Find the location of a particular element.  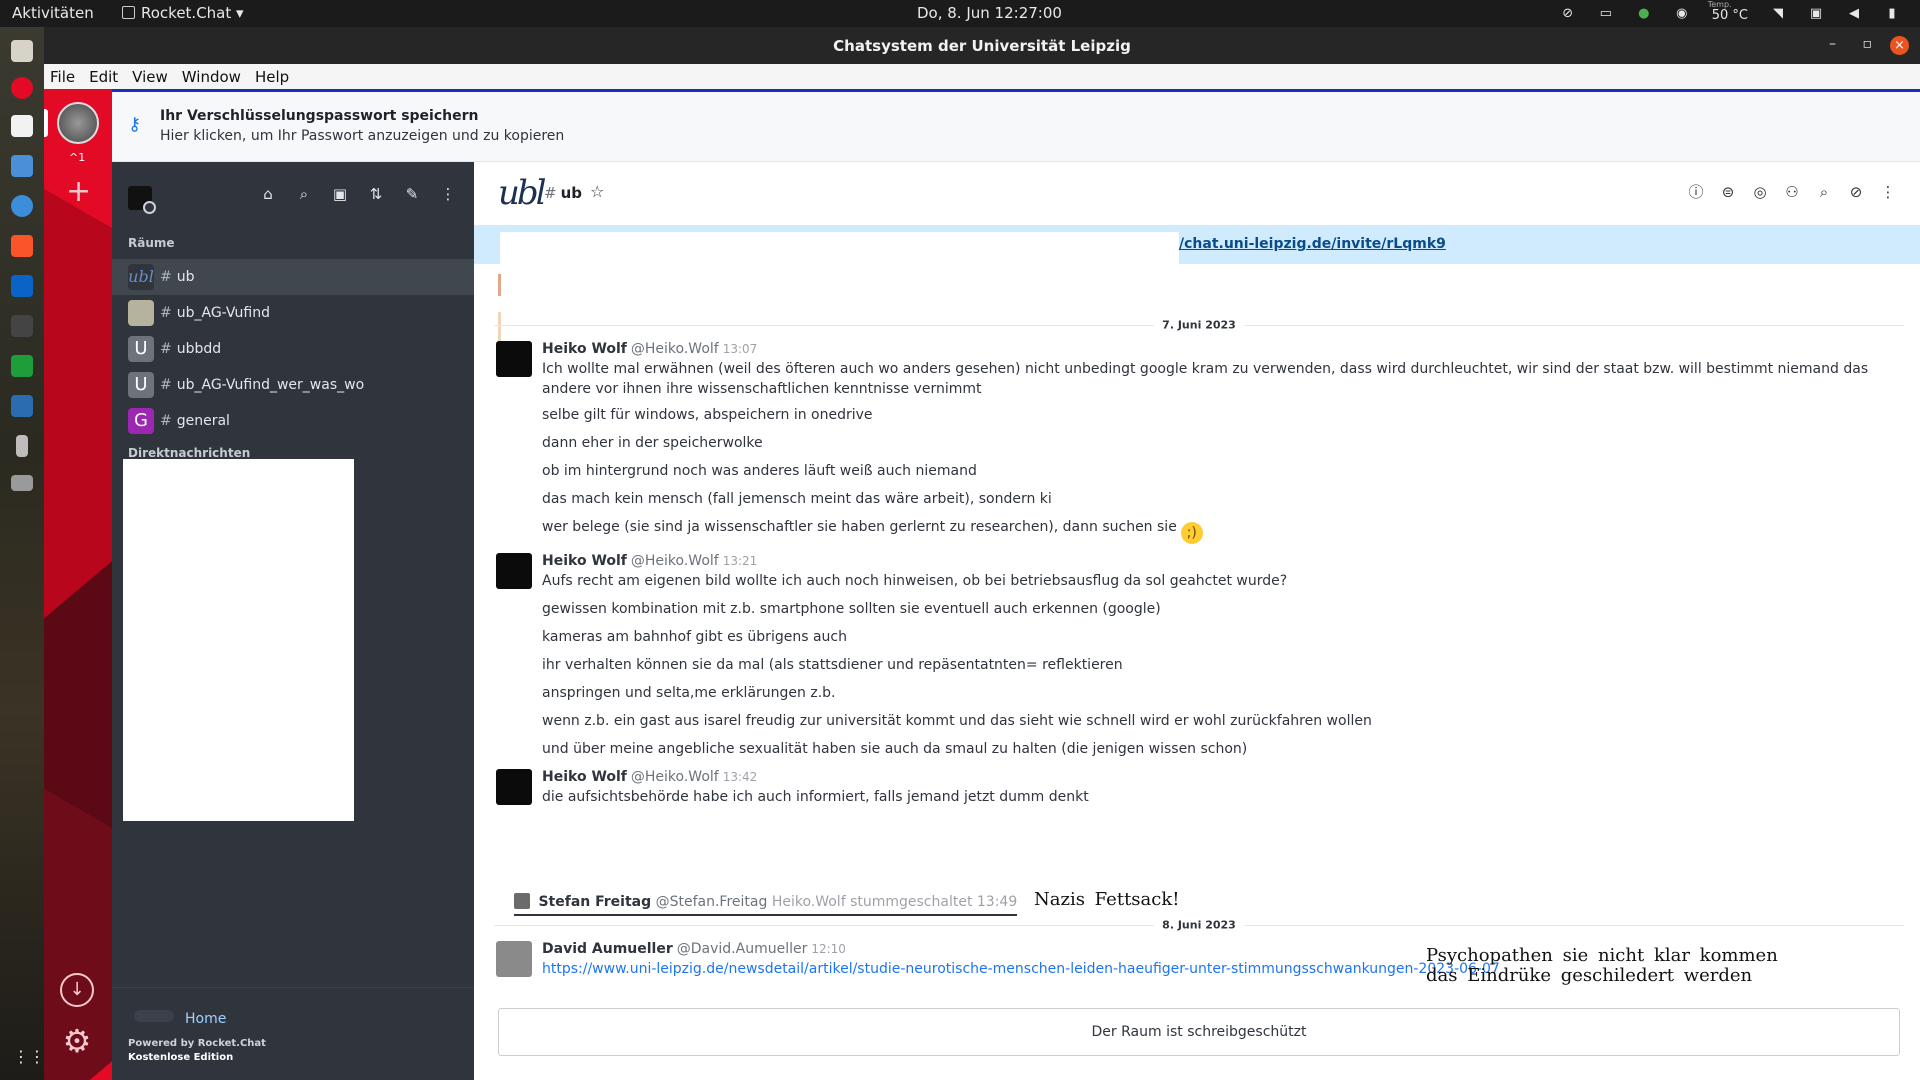

temperature-label: Temp. is located at coordinates (1719, 4).